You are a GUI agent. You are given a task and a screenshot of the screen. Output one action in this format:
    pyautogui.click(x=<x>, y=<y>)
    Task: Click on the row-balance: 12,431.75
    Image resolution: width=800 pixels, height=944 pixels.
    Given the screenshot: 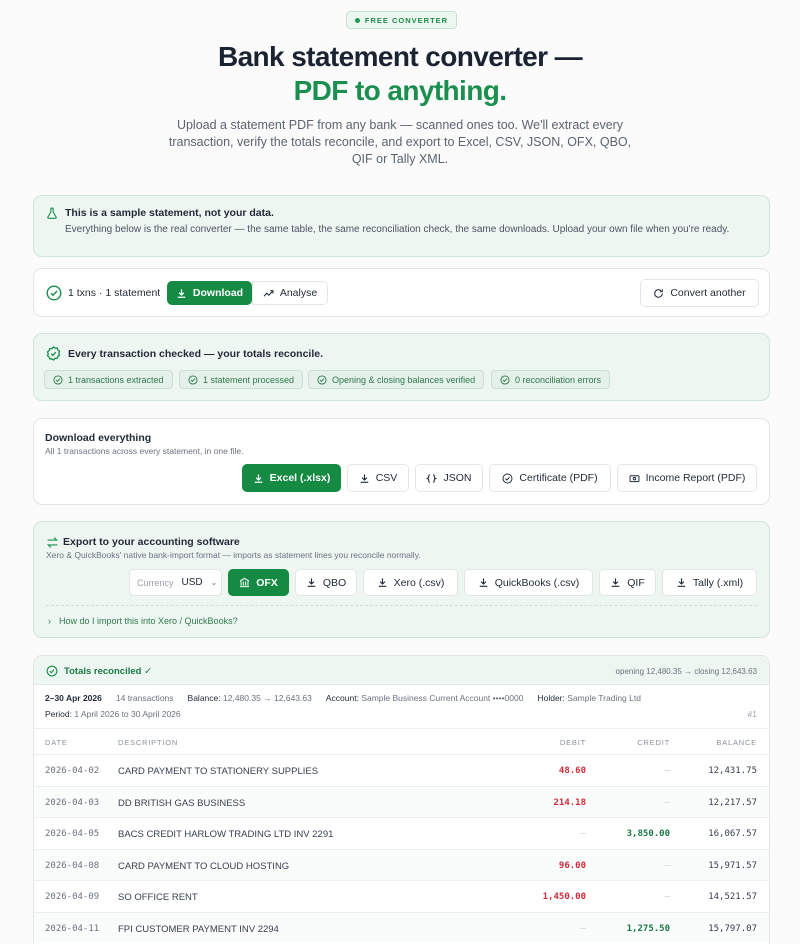 What is the action you would take?
    pyautogui.click(x=732, y=771)
    